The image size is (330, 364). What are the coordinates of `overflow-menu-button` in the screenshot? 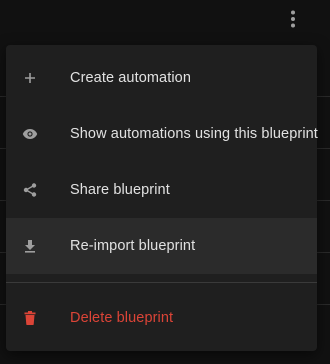 It's located at (293, 19).